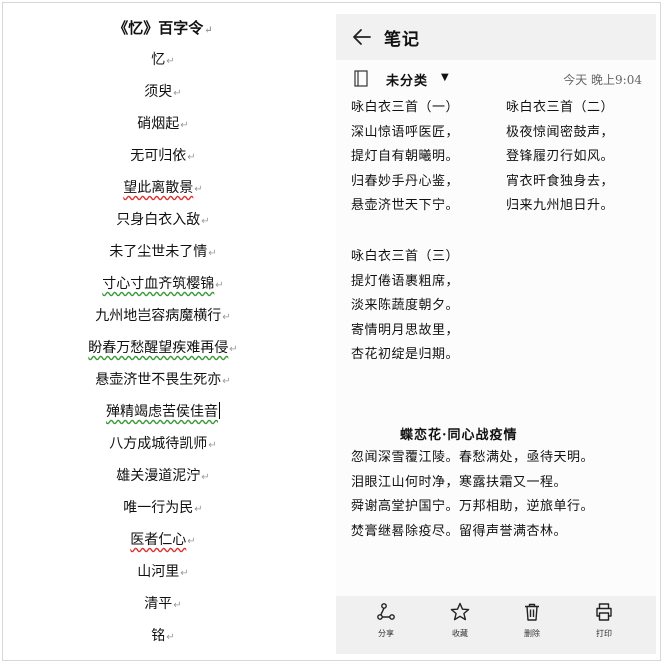 The width and height of the screenshot is (665, 665). I want to click on poem-line: 提灯自有朝曦明。, so click(405, 156).